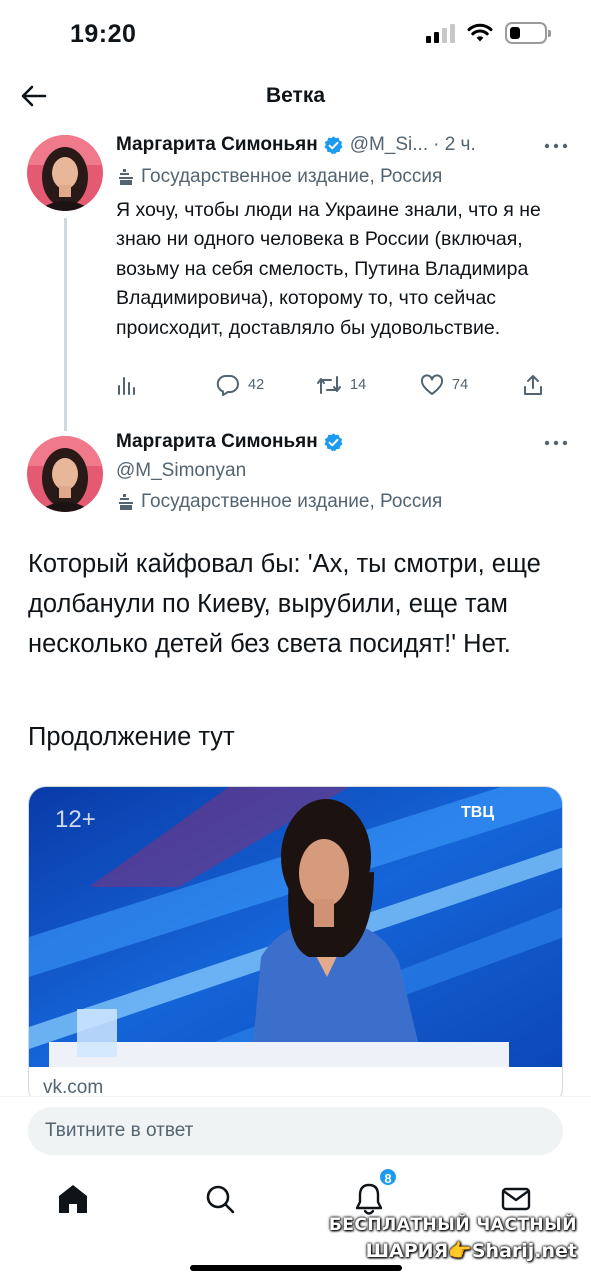 The height and width of the screenshot is (1280, 591). What do you see at coordinates (440, 33) in the screenshot?
I see `signal-icon` at bounding box center [440, 33].